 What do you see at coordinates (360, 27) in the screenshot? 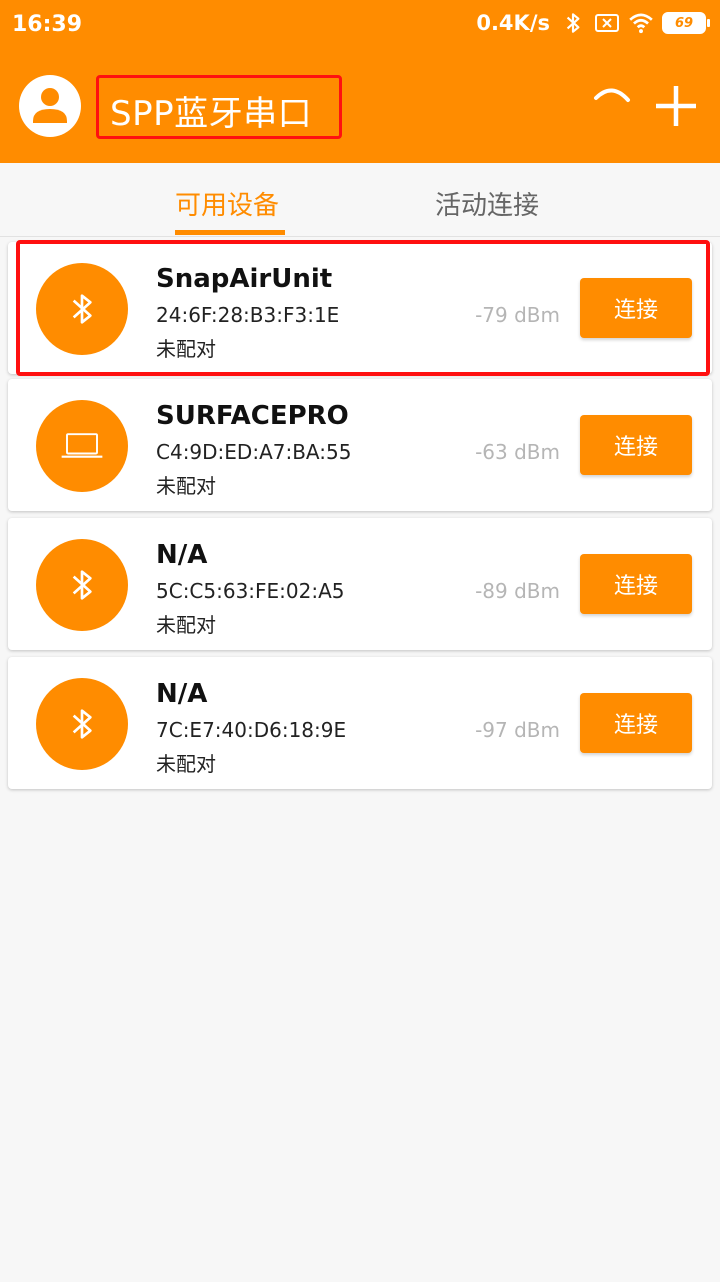
I see `status-bar: 16:39 0.4K/s 69` at bounding box center [360, 27].